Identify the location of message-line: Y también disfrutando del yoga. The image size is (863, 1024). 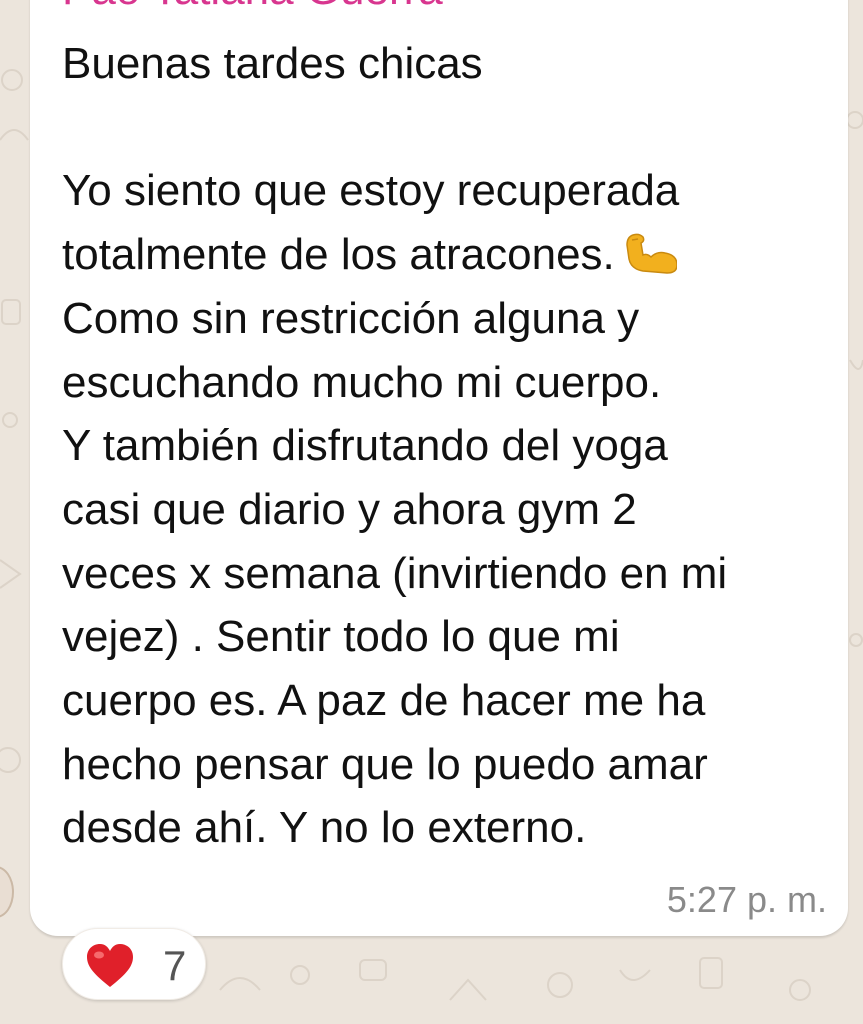
(365, 446).